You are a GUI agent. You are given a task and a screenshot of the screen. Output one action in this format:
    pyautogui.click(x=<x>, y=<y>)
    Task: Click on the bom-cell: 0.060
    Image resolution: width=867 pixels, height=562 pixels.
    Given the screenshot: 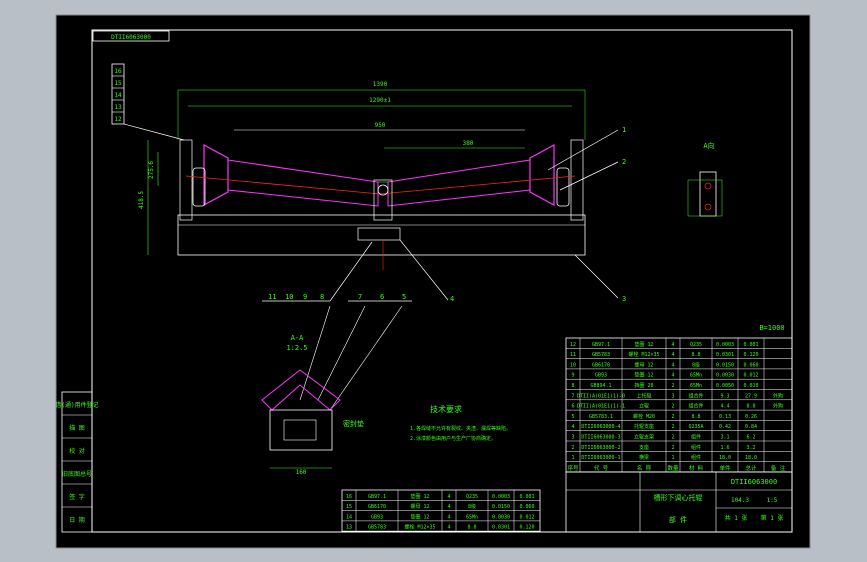 What is the action you would take?
    pyautogui.click(x=526, y=507)
    